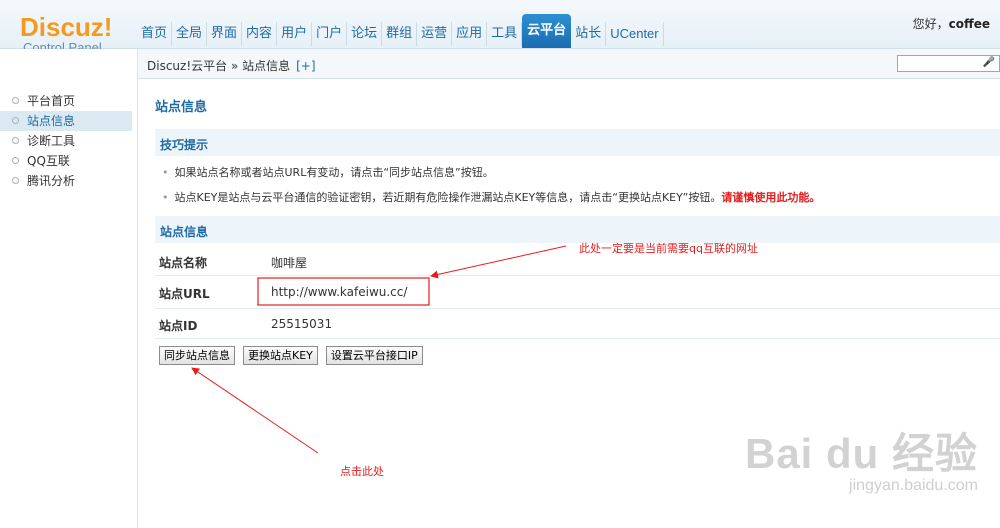 The height and width of the screenshot is (528, 1000). I want to click on click-annotation: 点击此处, so click(362, 471).